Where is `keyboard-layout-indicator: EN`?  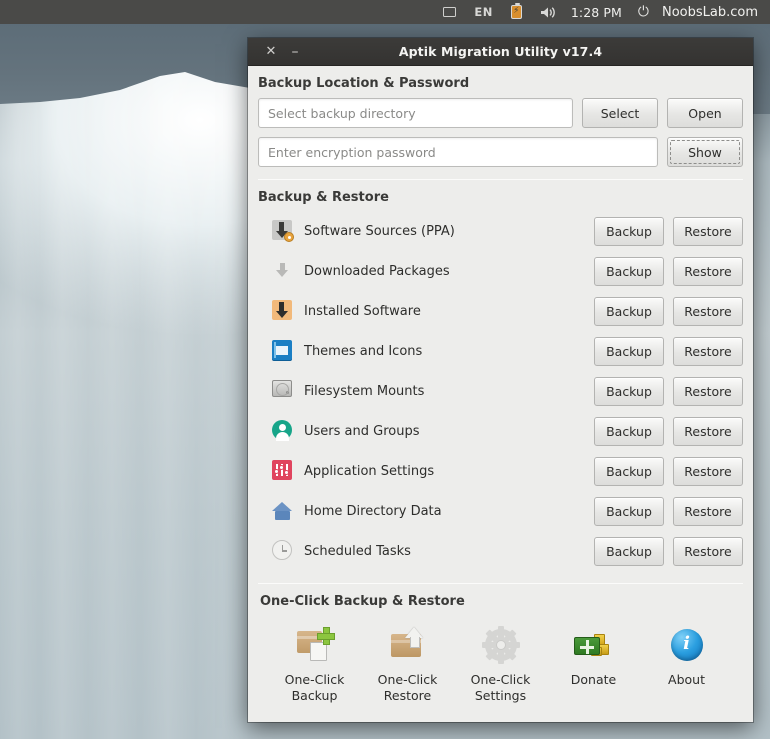 keyboard-layout-indicator: EN is located at coordinates (483, 12).